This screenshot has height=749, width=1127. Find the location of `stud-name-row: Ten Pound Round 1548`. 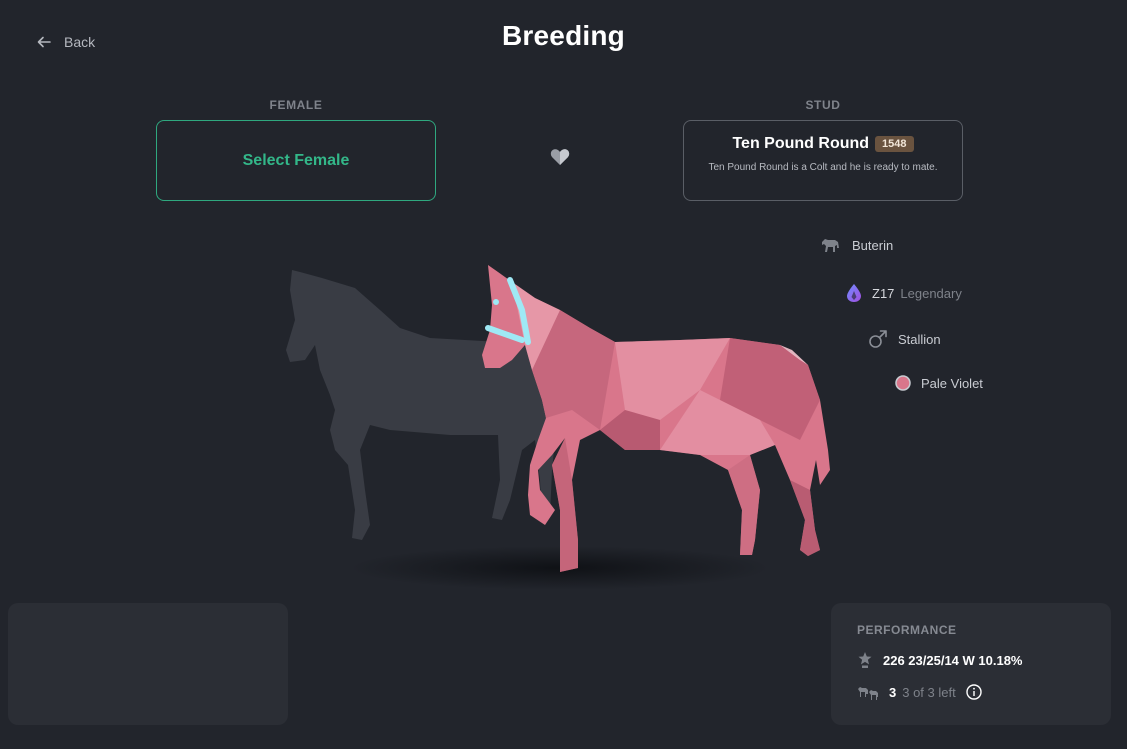

stud-name-row: Ten Pound Round 1548 is located at coordinates (823, 144).